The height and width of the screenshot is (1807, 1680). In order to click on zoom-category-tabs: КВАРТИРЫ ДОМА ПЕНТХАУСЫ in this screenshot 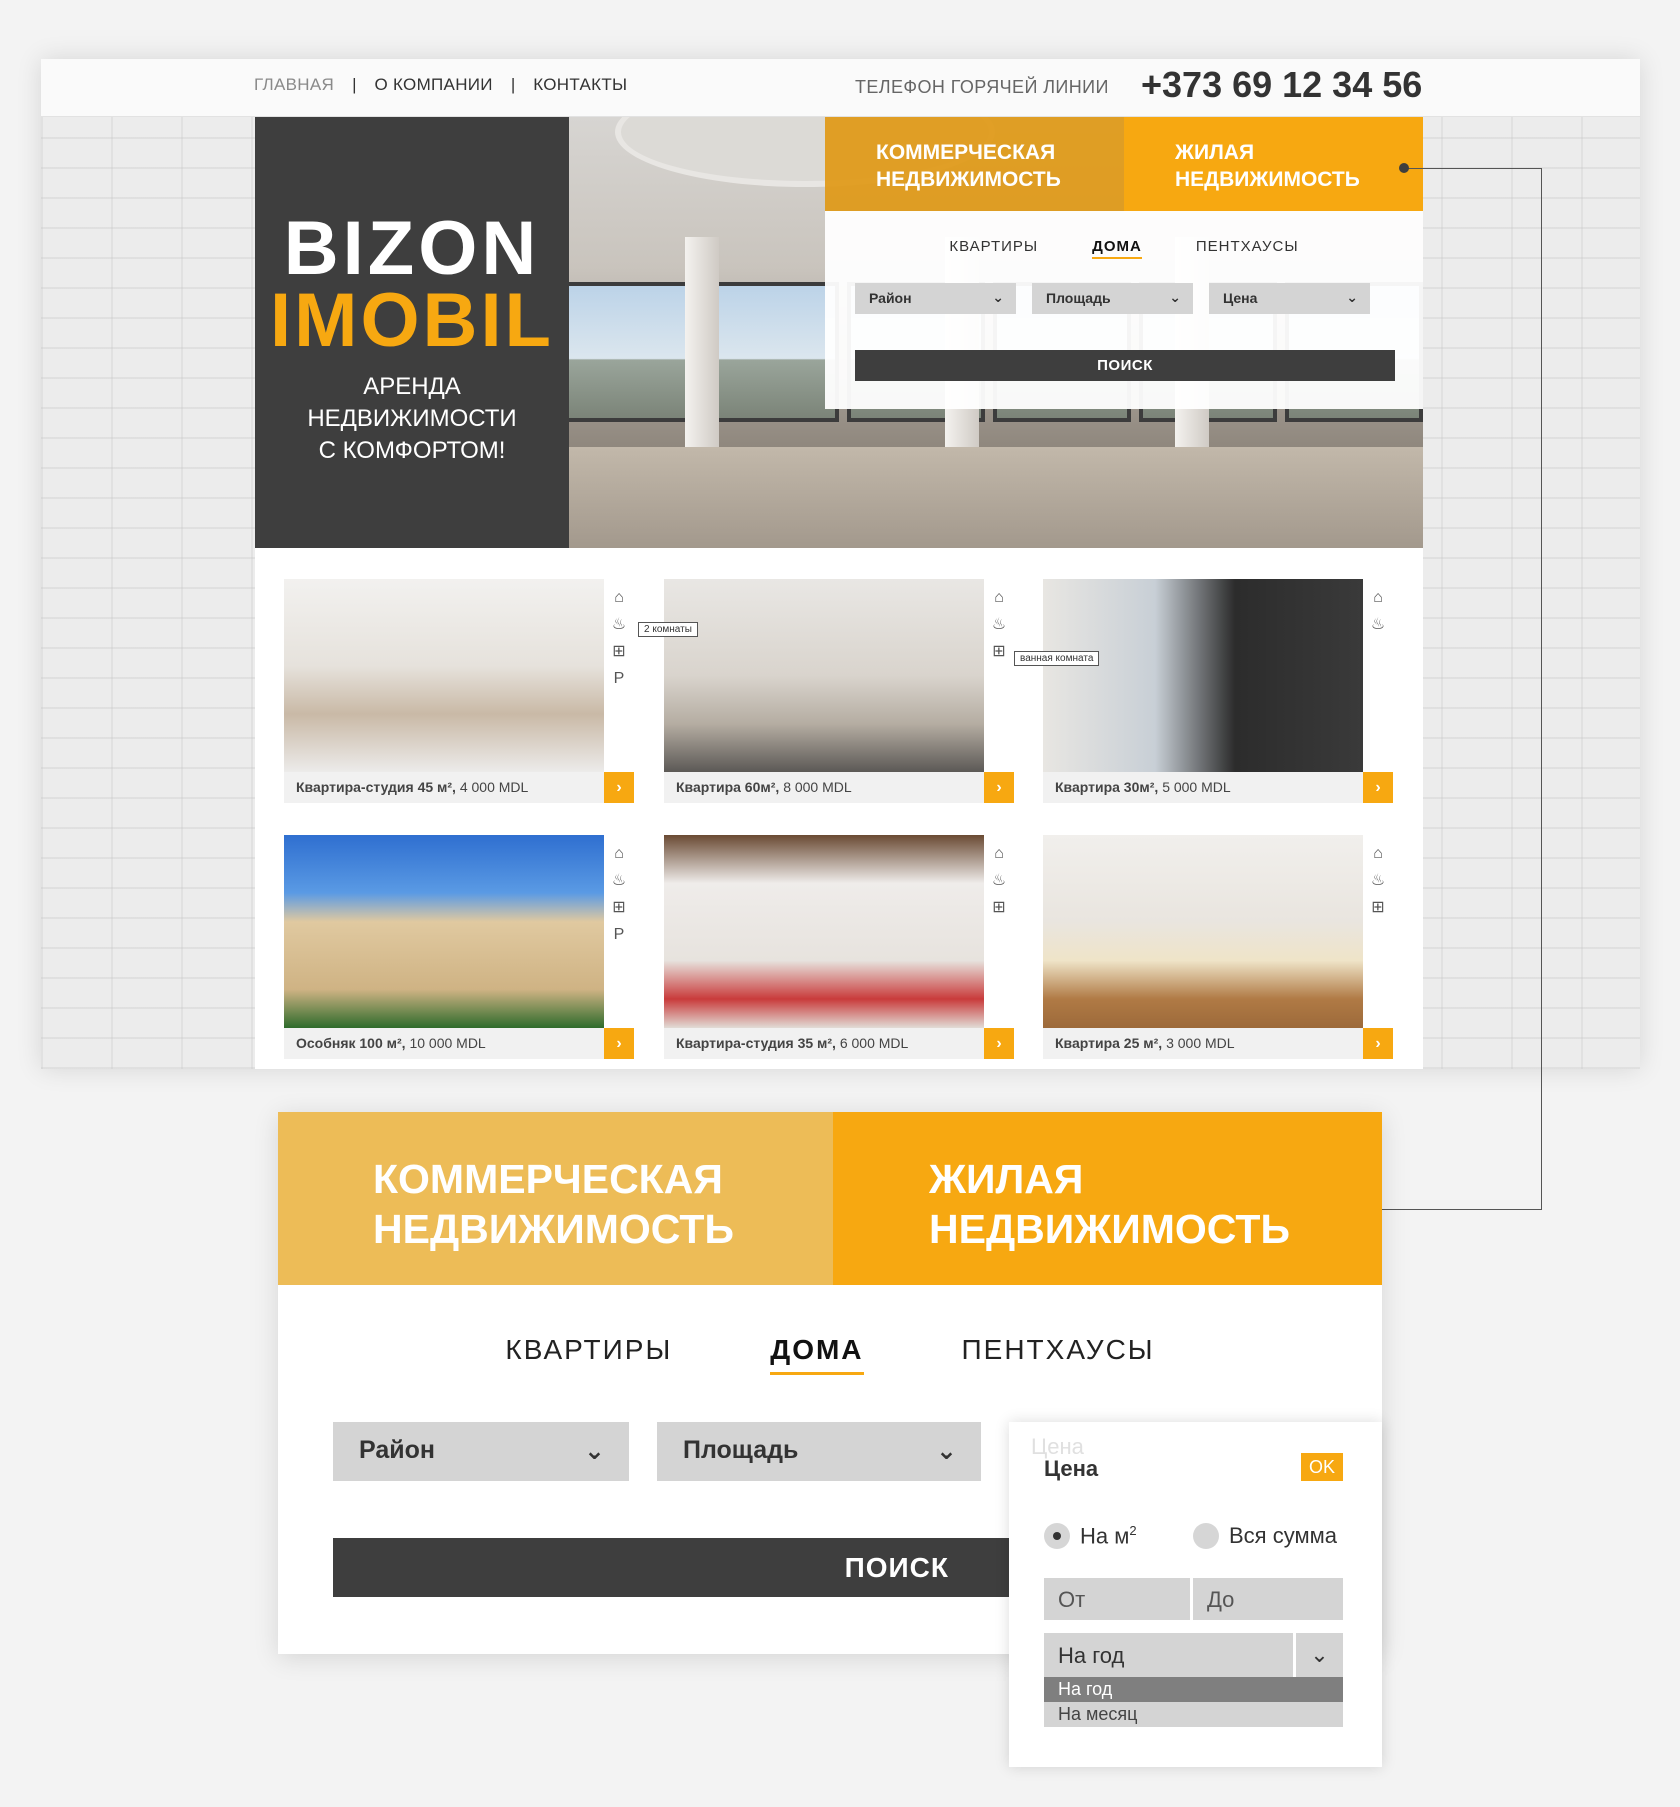, I will do `click(830, 1354)`.